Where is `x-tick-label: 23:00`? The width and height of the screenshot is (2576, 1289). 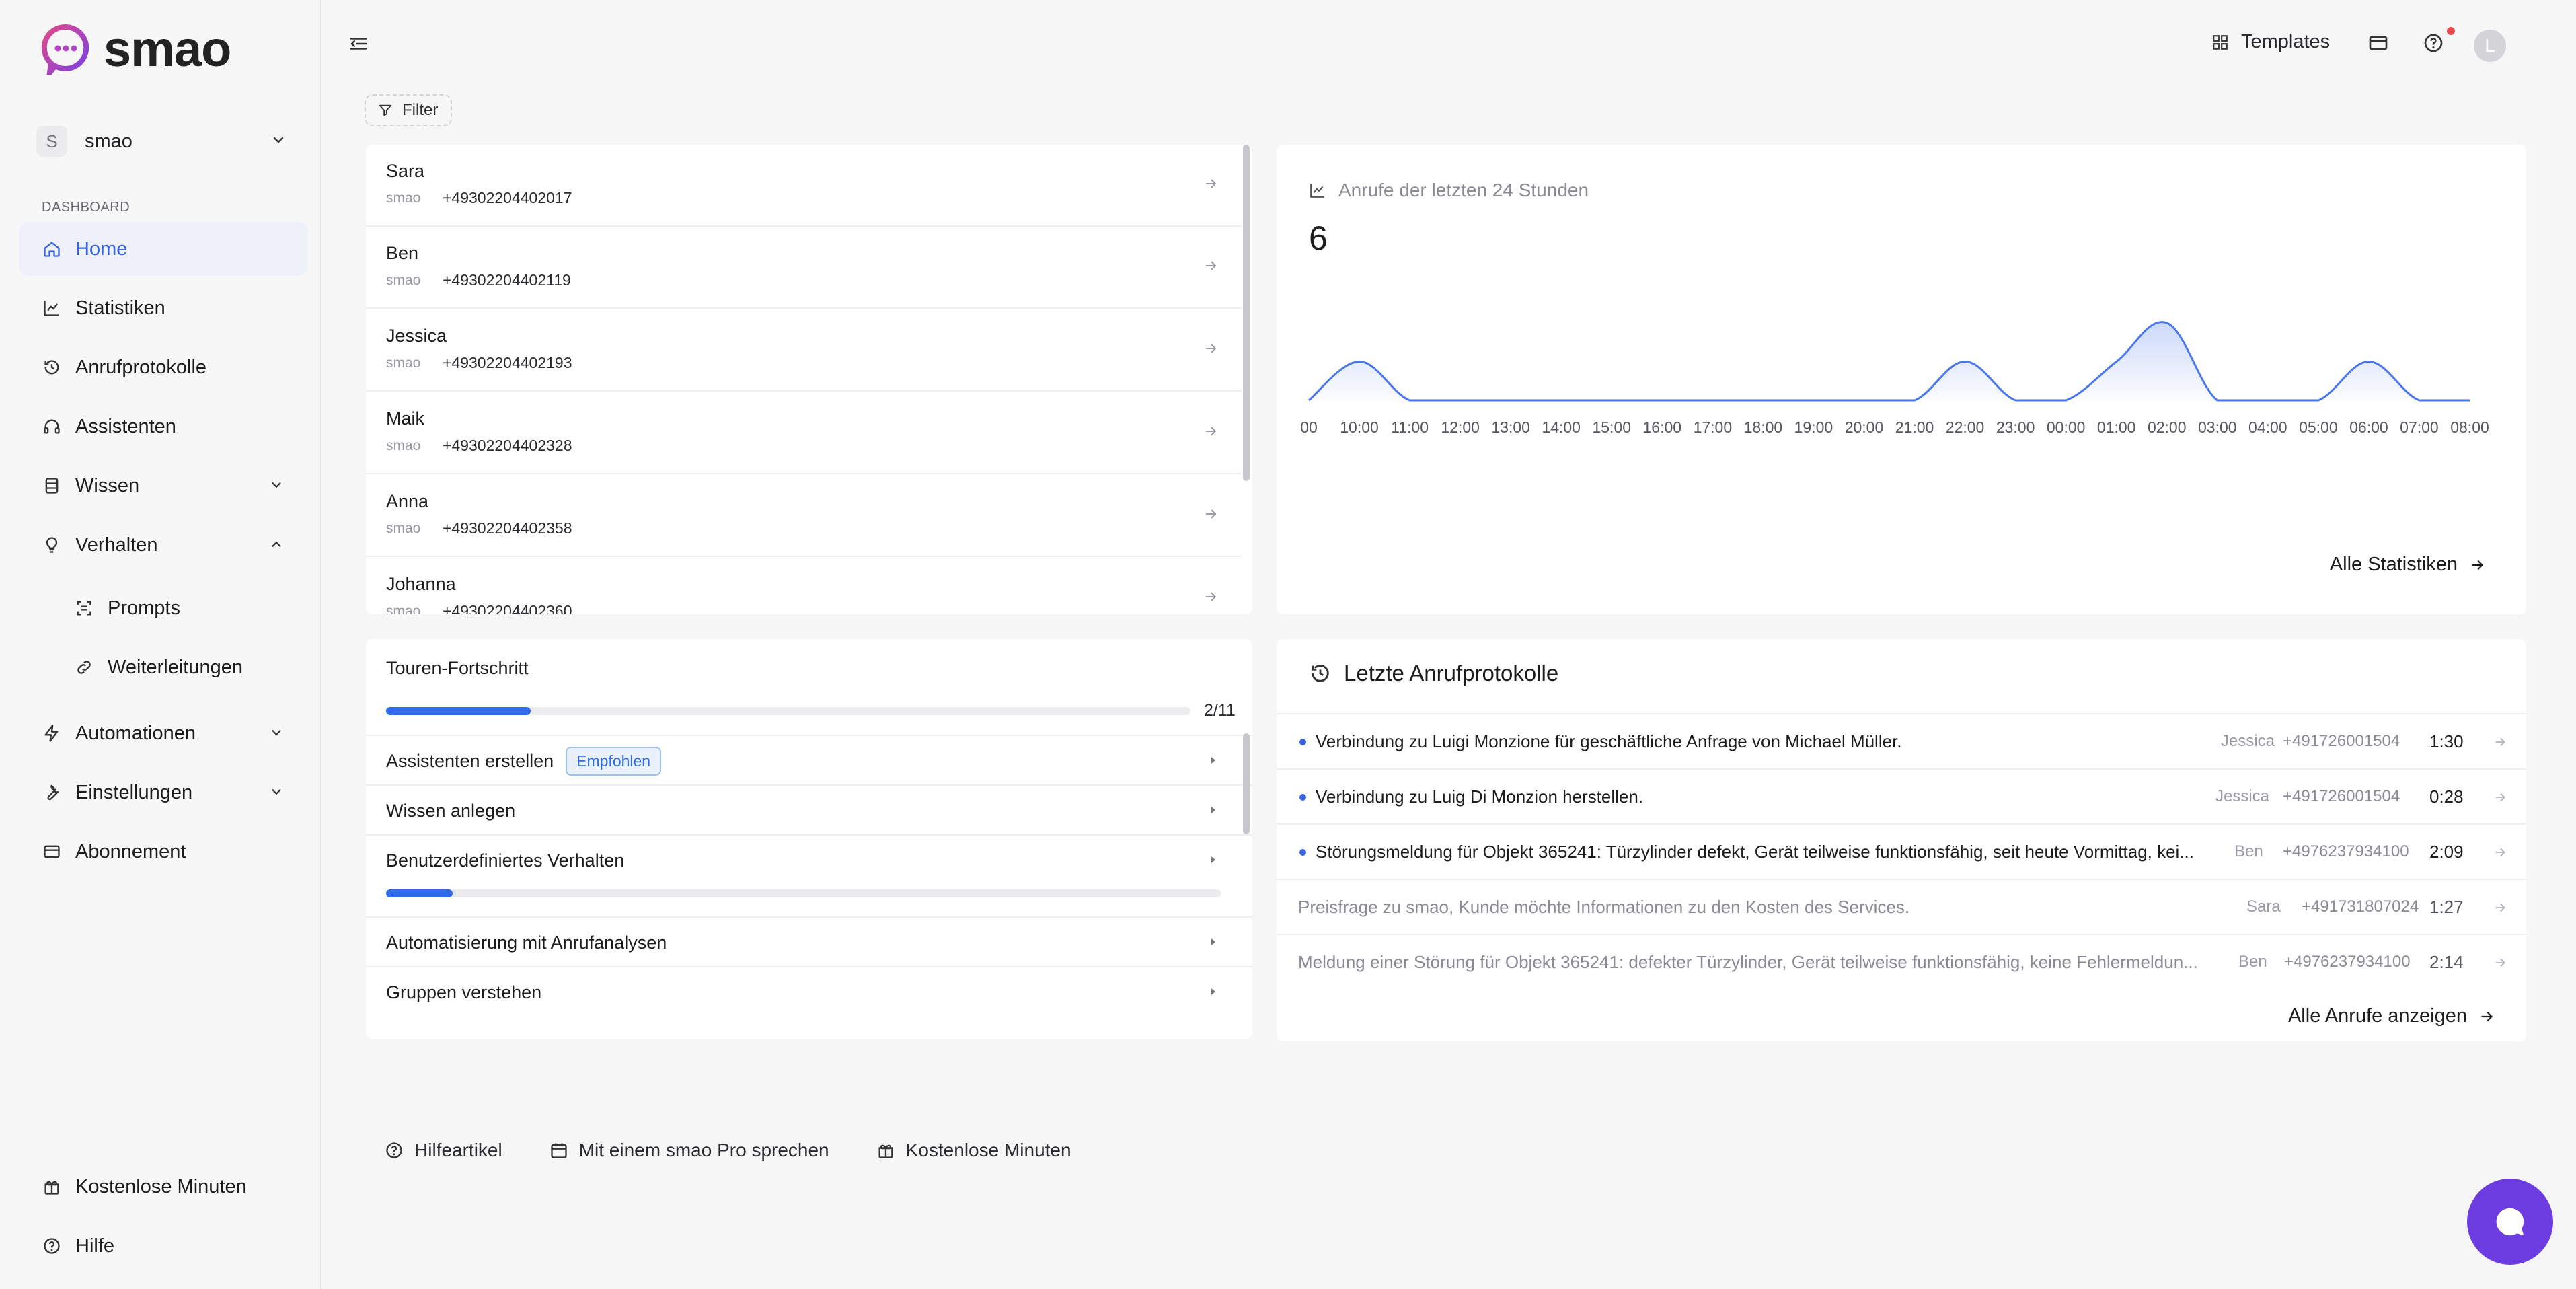 x-tick-label: 23:00 is located at coordinates (2015, 427).